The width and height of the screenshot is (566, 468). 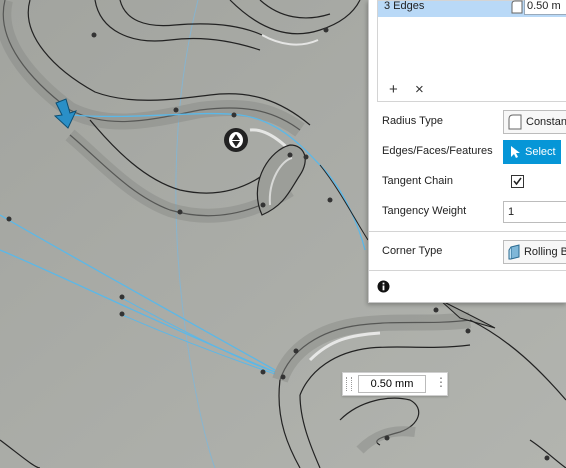 What do you see at coordinates (383, 286) in the screenshot?
I see `info-icon` at bounding box center [383, 286].